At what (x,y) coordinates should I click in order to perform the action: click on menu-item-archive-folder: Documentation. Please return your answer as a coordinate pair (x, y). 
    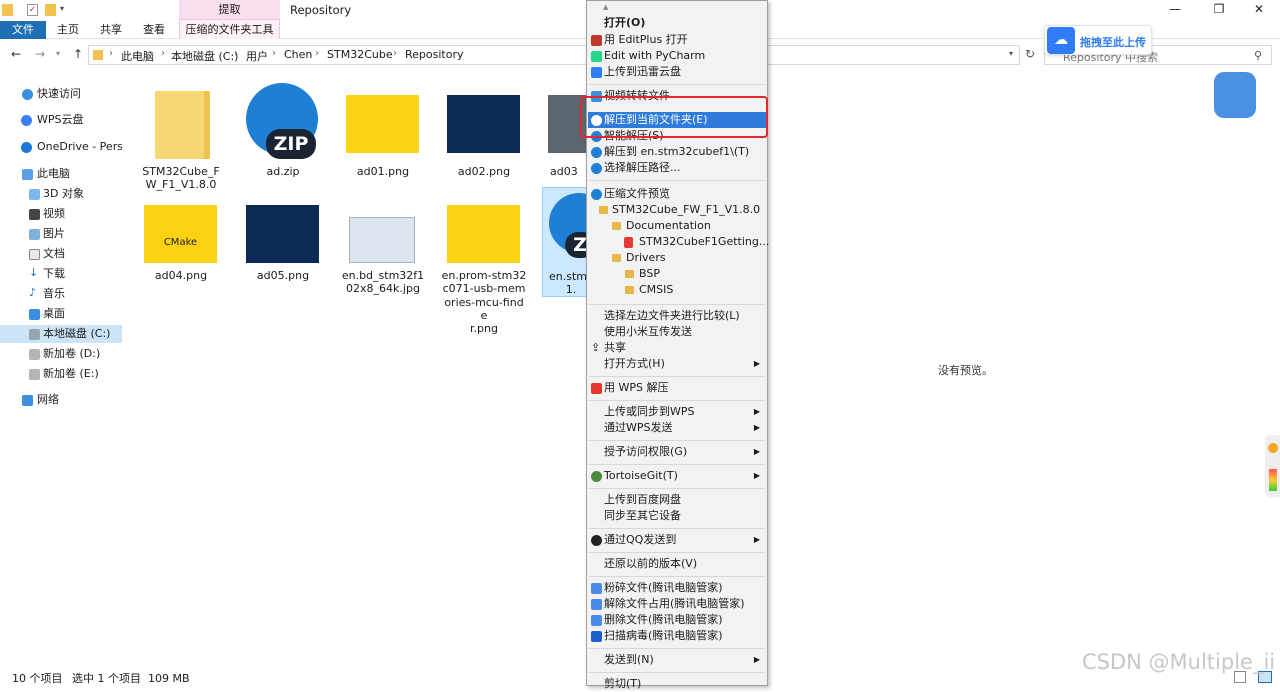
    Looking at the image, I should click on (677, 226).